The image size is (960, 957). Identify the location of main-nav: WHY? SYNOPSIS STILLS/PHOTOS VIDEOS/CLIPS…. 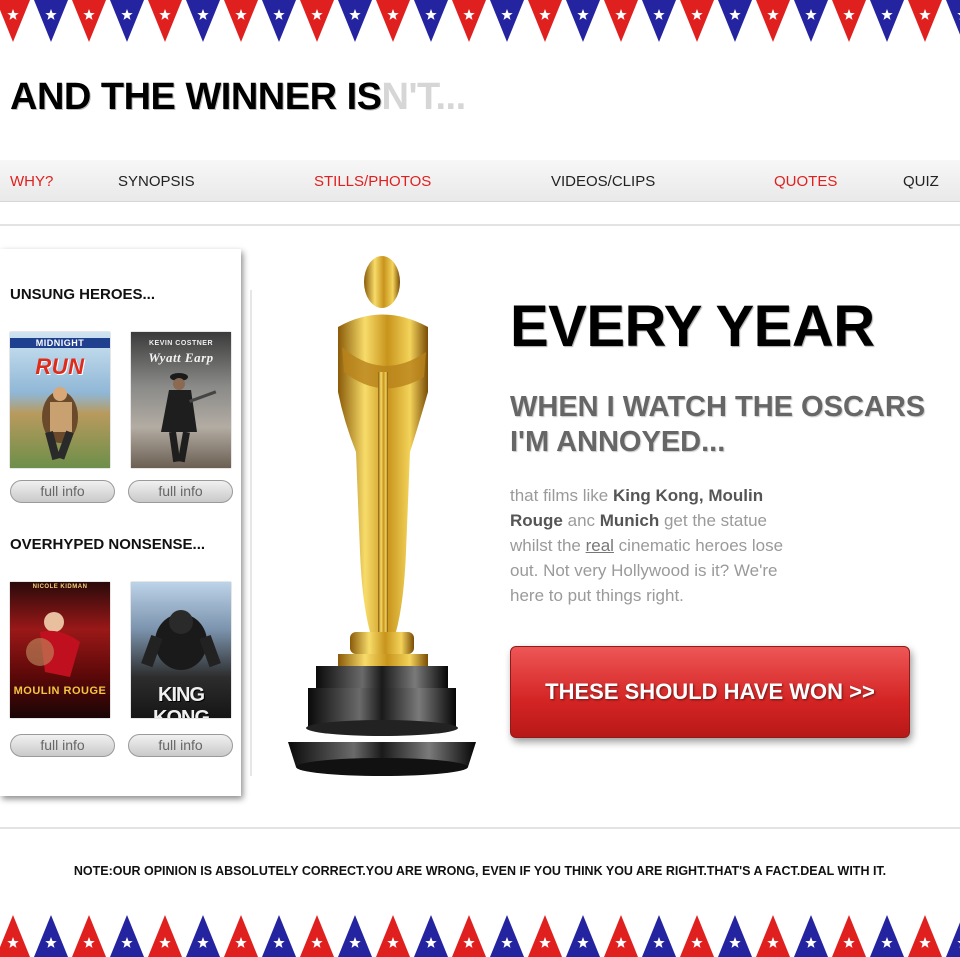
(480, 181).